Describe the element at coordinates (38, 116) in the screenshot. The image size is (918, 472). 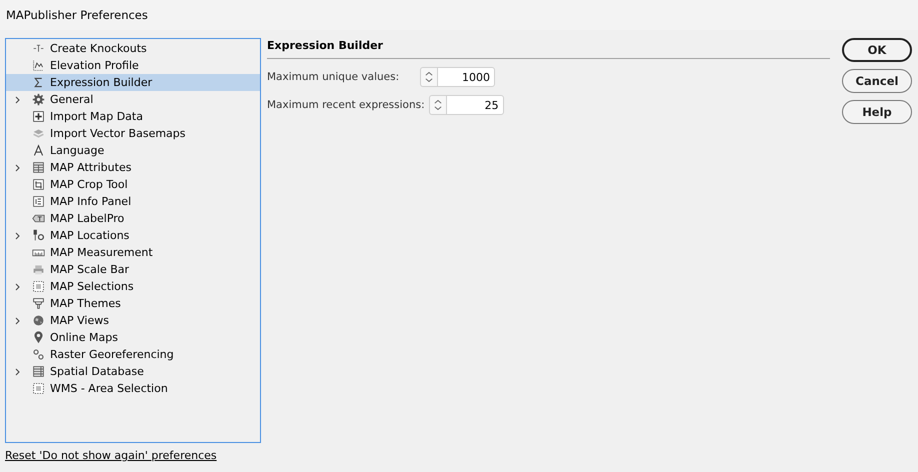
I see `plus-box-icon` at that location.